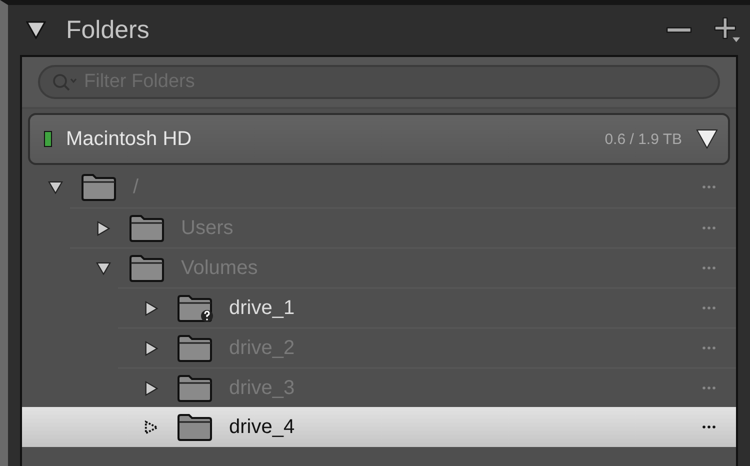 Image resolution: width=750 pixels, height=466 pixels. What do you see at coordinates (727, 30) in the screenshot?
I see `plus-icon` at bounding box center [727, 30].